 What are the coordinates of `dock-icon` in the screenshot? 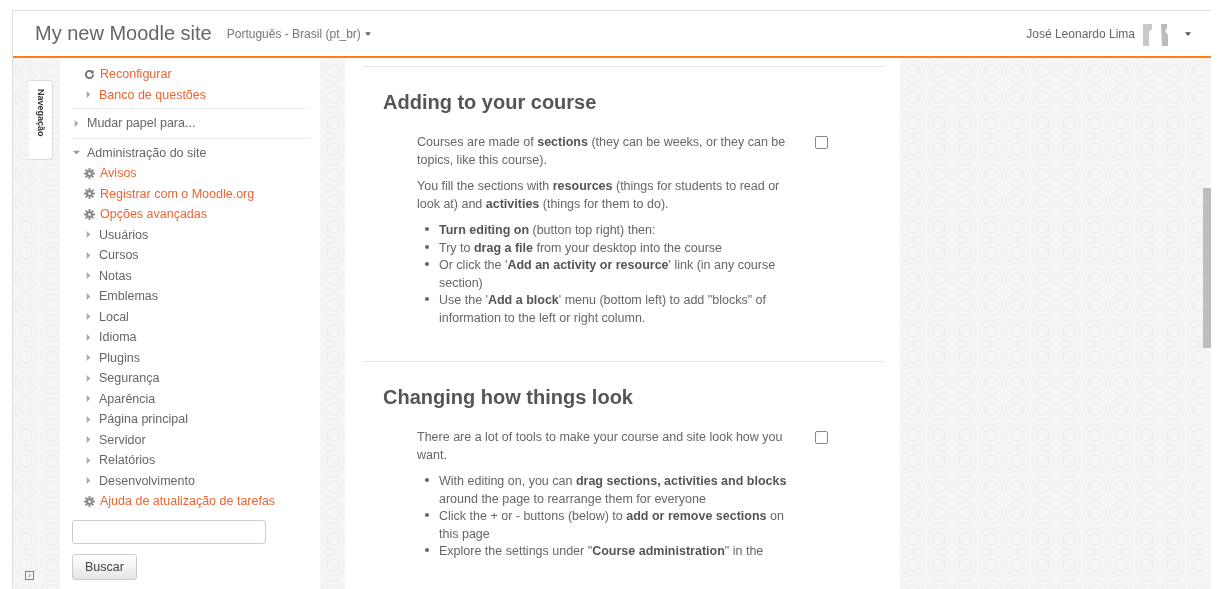 It's located at (29, 575).